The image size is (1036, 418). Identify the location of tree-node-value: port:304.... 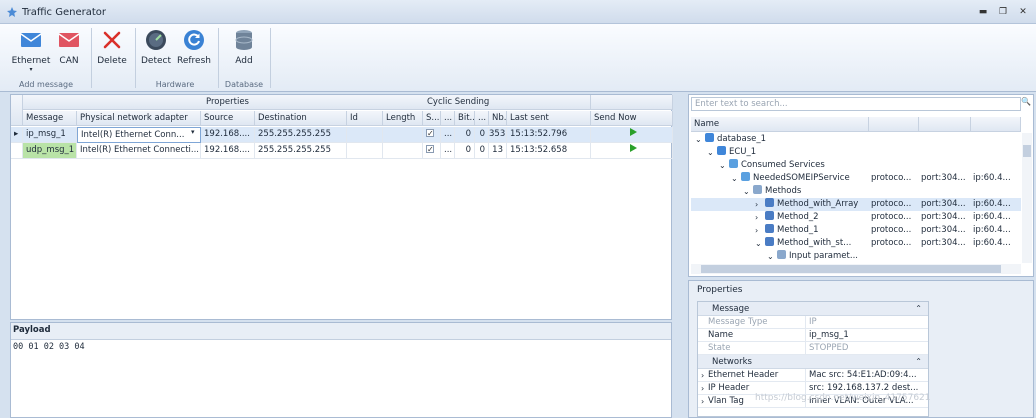
(943, 230).